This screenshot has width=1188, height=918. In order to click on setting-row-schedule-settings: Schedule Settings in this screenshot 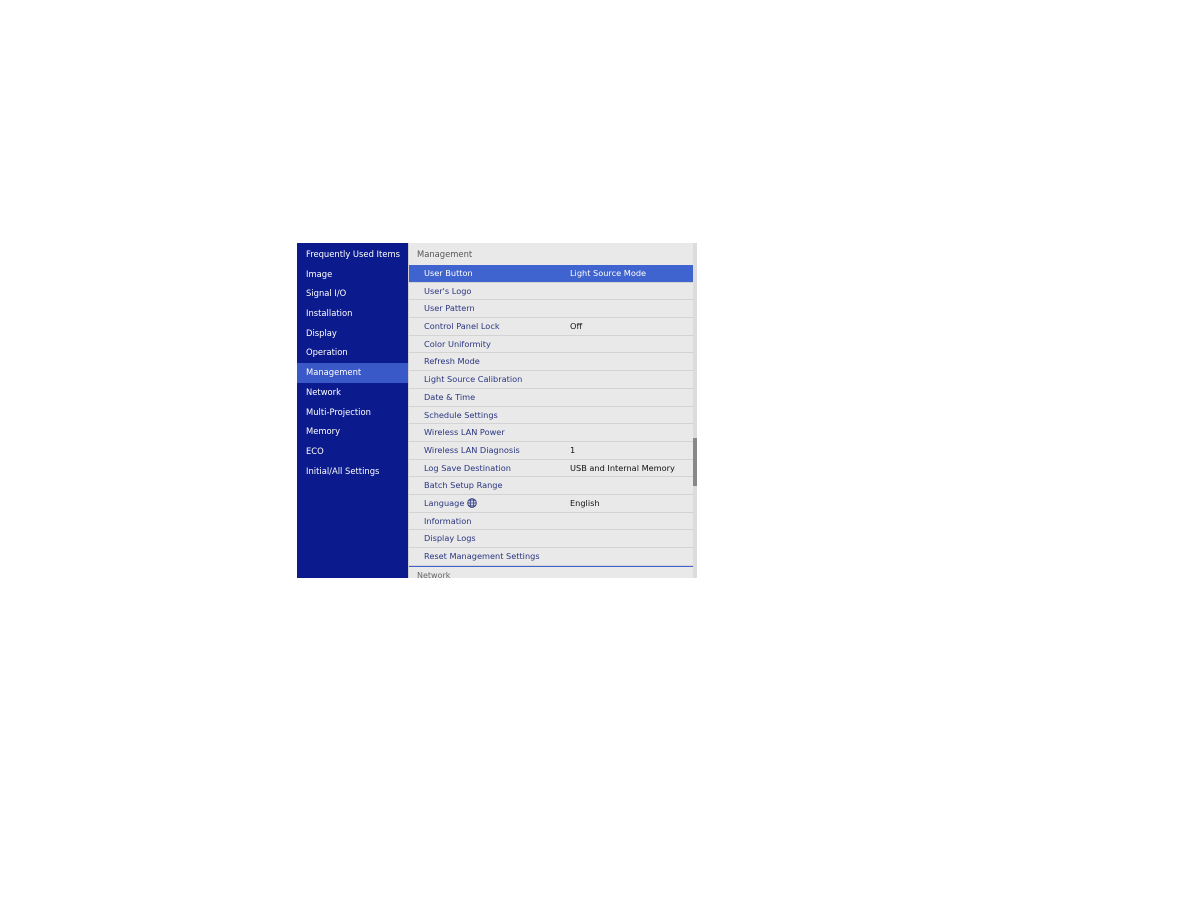, I will do `click(551, 416)`.